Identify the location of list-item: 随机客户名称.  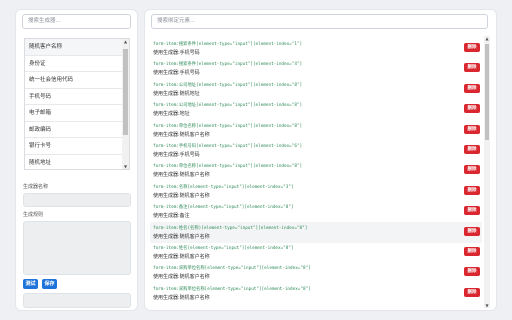
(74, 47).